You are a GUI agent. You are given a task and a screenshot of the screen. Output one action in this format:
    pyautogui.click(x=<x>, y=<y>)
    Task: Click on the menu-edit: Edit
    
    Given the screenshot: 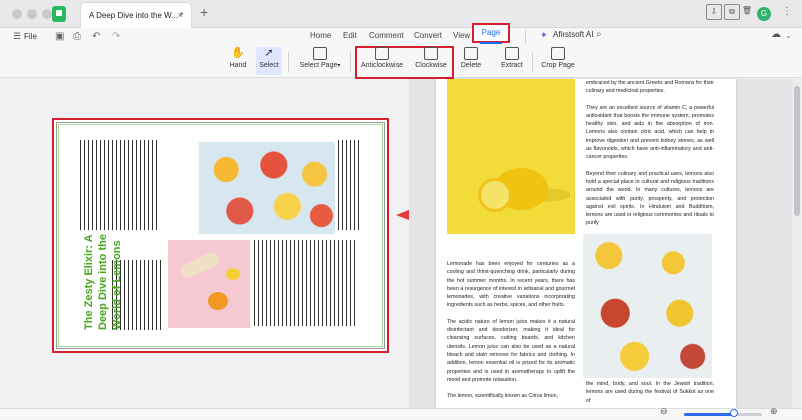 What is the action you would take?
    pyautogui.click(x=350, y=35)
    